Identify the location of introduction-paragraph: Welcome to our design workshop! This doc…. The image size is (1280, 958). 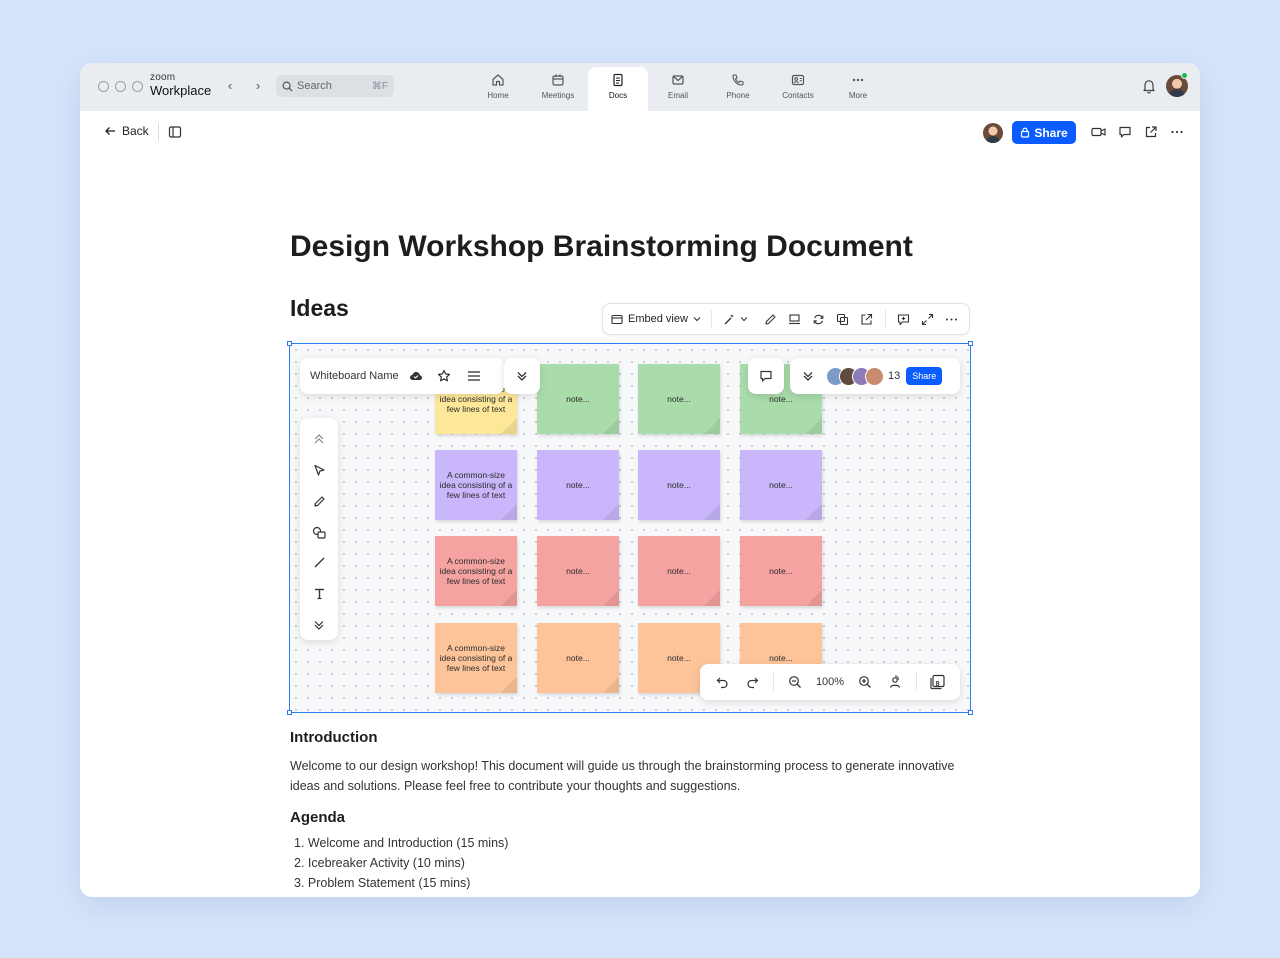
(622, 776).